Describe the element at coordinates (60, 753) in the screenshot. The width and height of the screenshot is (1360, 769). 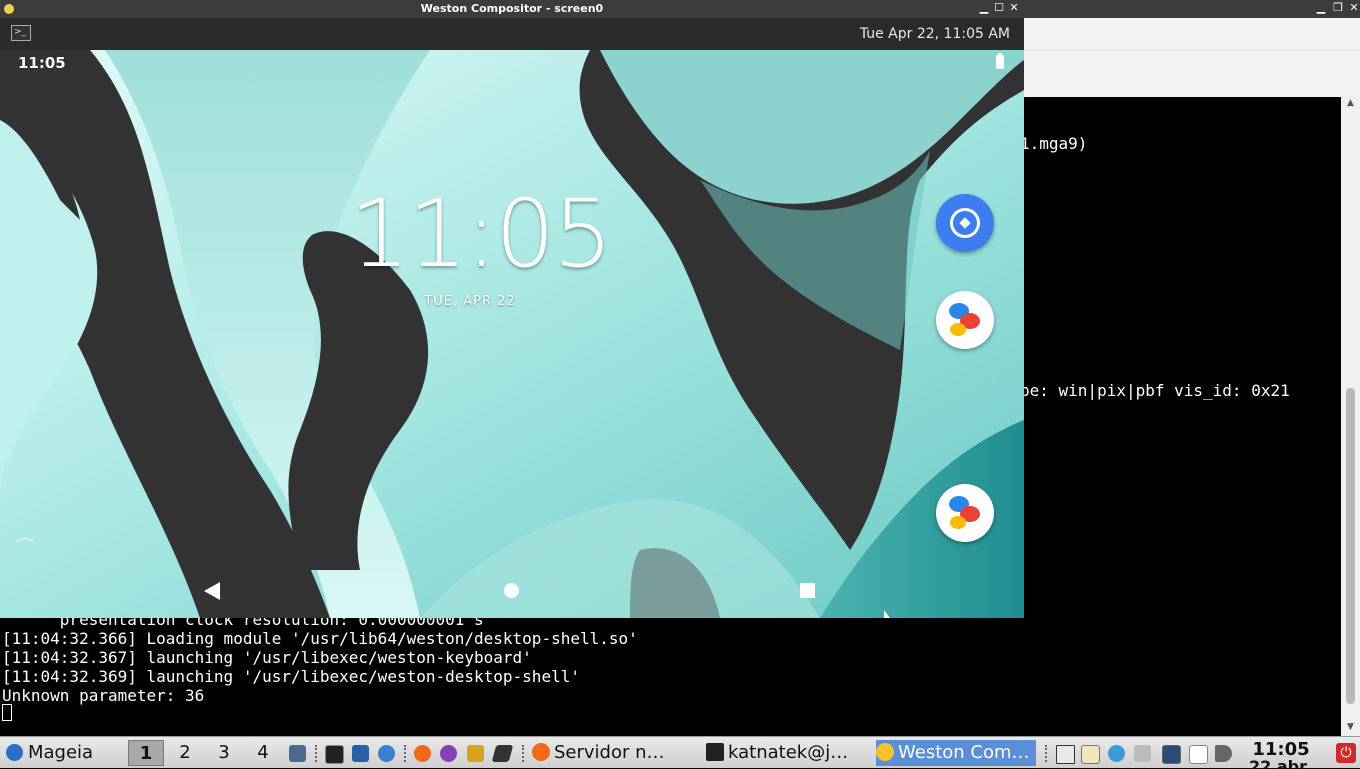
I see `start-menu-button: Mageia` at that location.